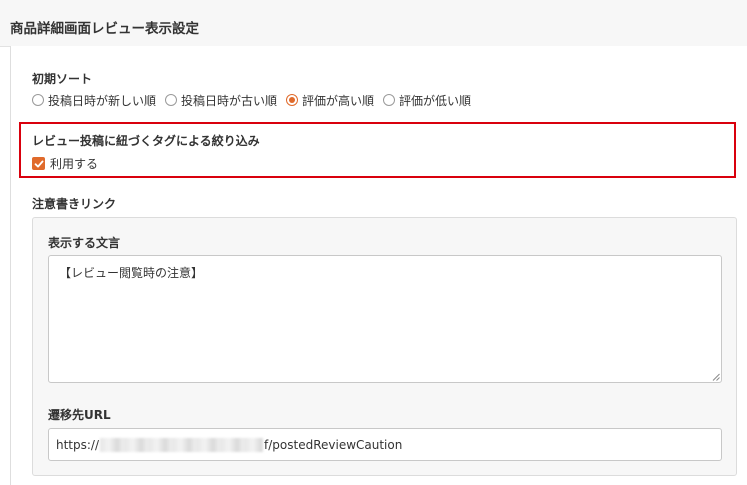  Describe the element at coordinates (74, 204) in the screenshot. I see `caution-link-label: 注意書きリンク` at that location.